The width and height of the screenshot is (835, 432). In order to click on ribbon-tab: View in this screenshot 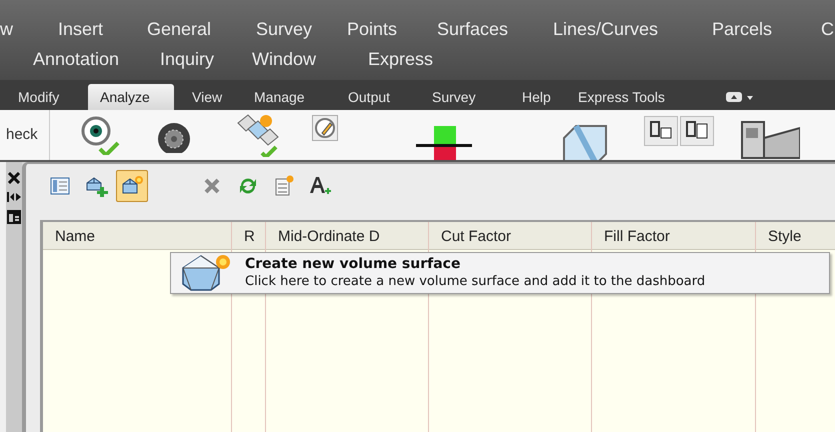, I will do `click(213, 97)`.